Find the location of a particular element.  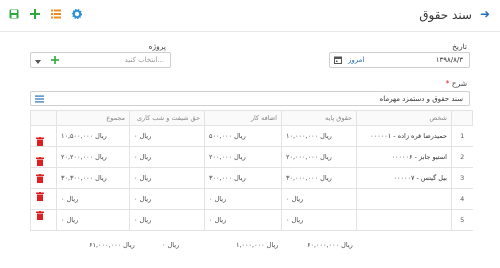

required-mark: * is located at coordinates (447, 83).